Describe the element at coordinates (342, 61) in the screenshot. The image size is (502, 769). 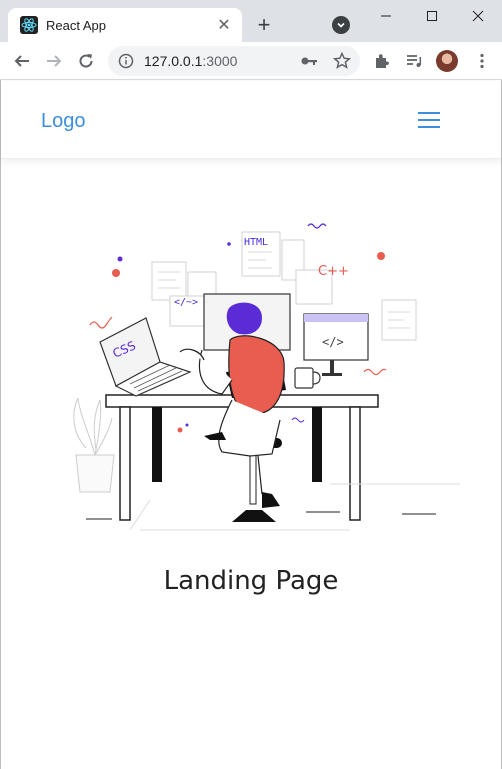
I see `bookmark-star-icon` at that location.